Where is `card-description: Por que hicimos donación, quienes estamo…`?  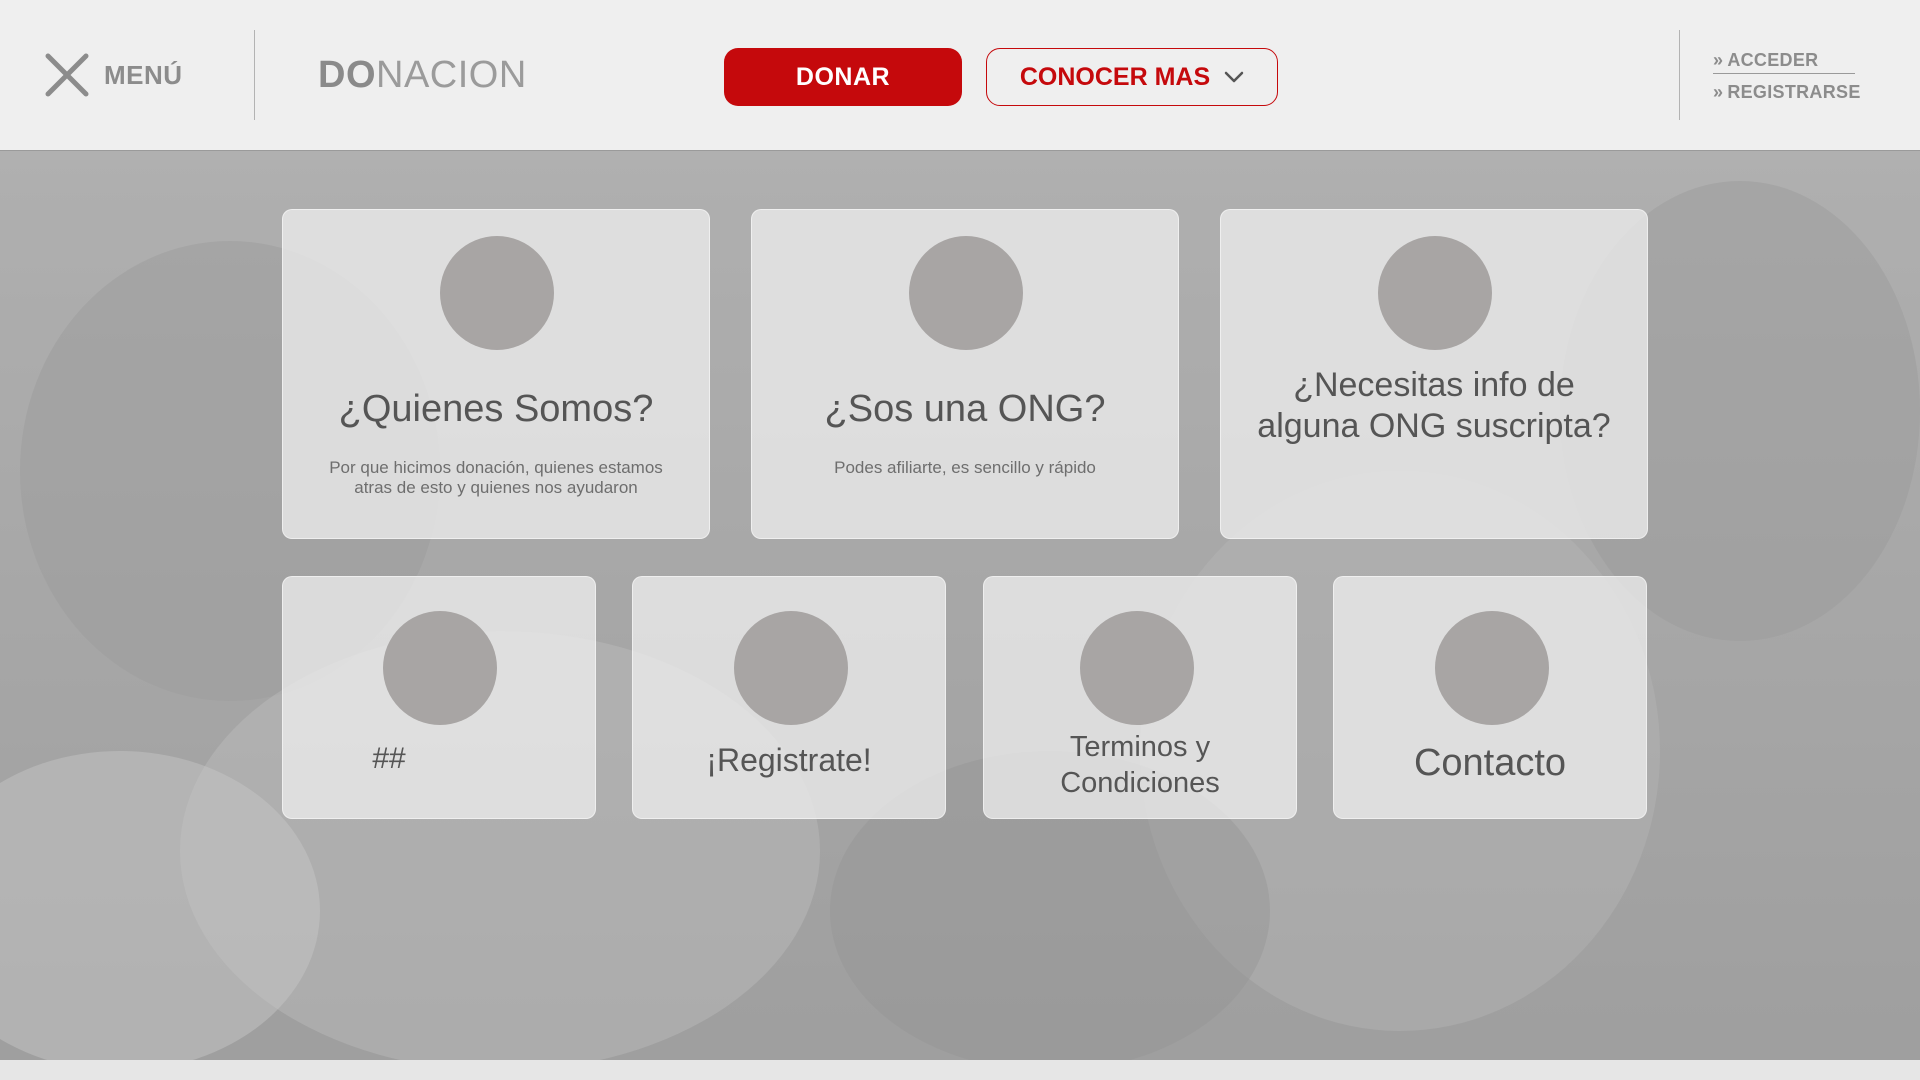
card-description: Por que hicimos donación, quienes estamo… is located at coordinates (496, 477).